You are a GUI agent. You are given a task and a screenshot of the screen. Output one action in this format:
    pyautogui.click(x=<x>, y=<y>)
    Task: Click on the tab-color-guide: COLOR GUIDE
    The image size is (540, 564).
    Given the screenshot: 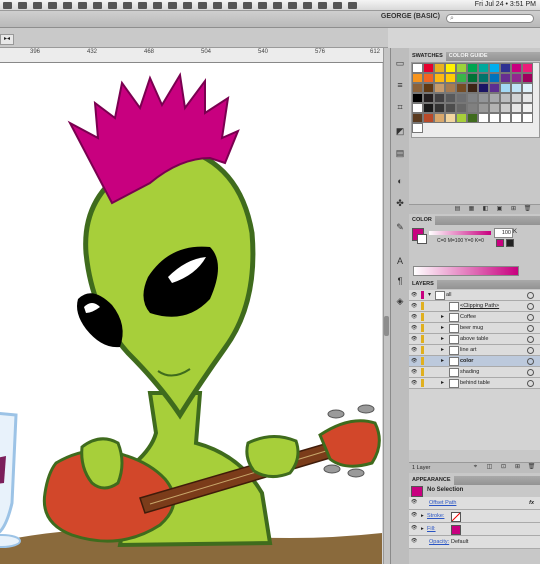 What is the action you would take?
    pyautogui.click(x=468, y=56)
    